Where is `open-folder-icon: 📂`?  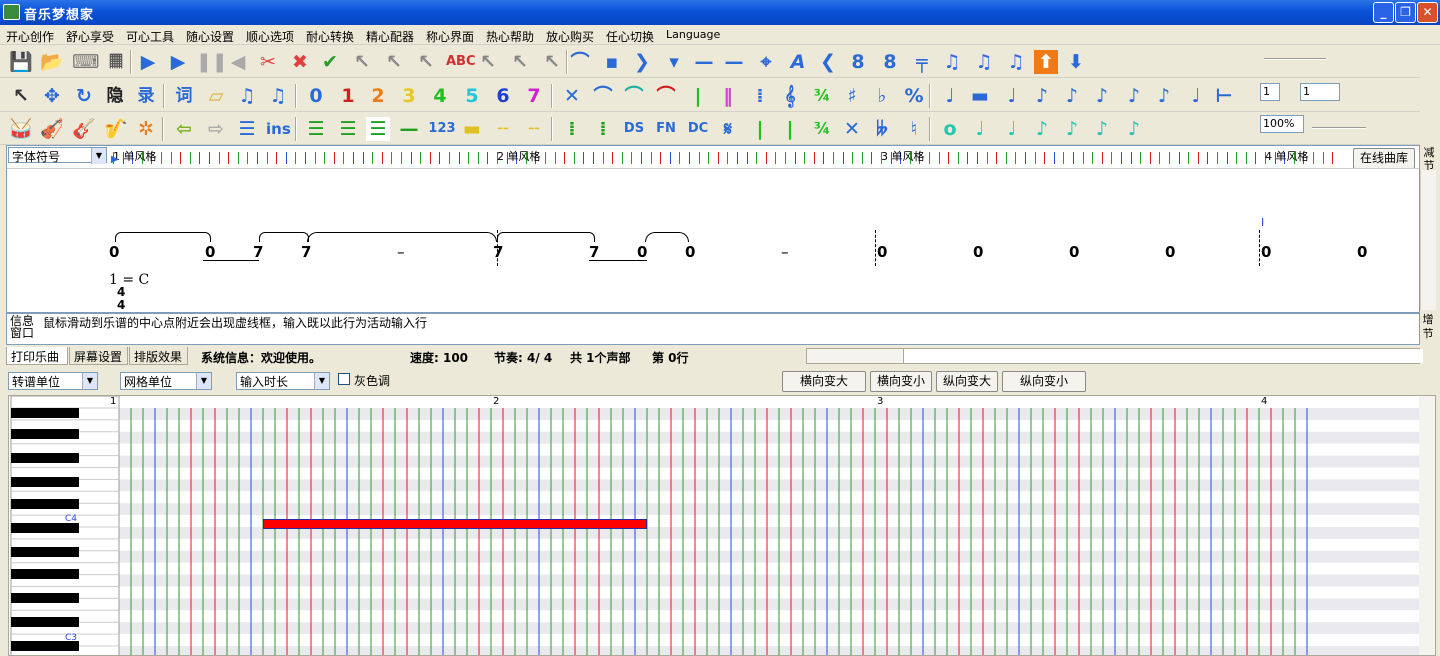 open-folder-icon: 📂 is located at coordinates (52, 62).